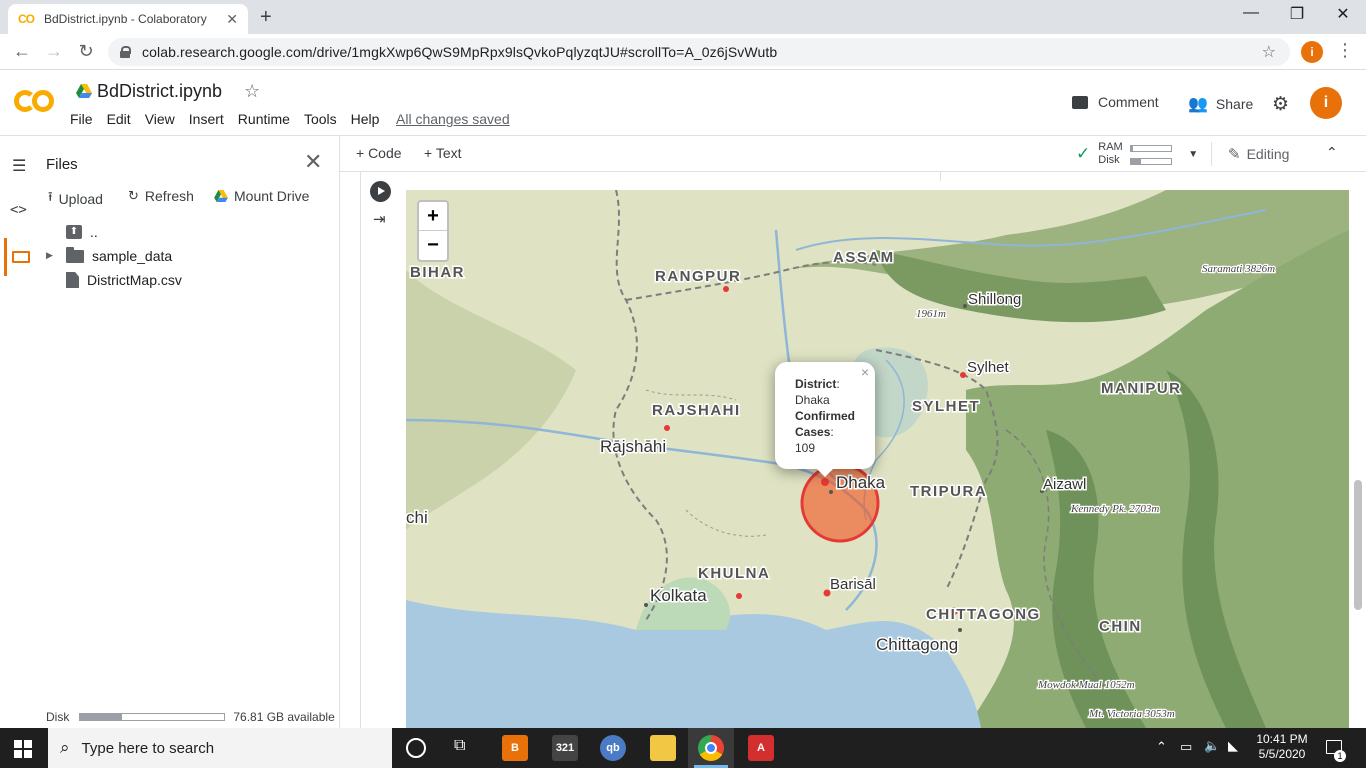 This screenshot has height=768, width=1366. Describe the element at coordinates (101, 717) in the screenshot. I see `disk-usage-fill` at that location.